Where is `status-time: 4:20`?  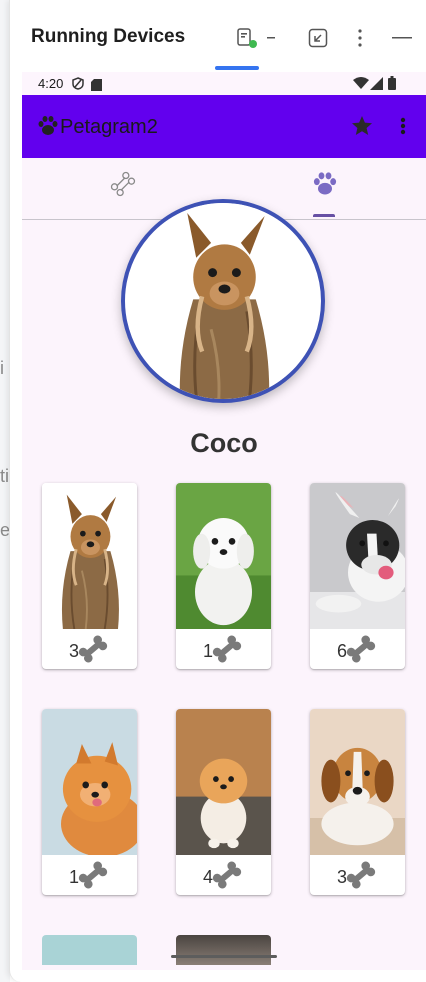
status-time: 4:20 is located at coordinates (51, 83).